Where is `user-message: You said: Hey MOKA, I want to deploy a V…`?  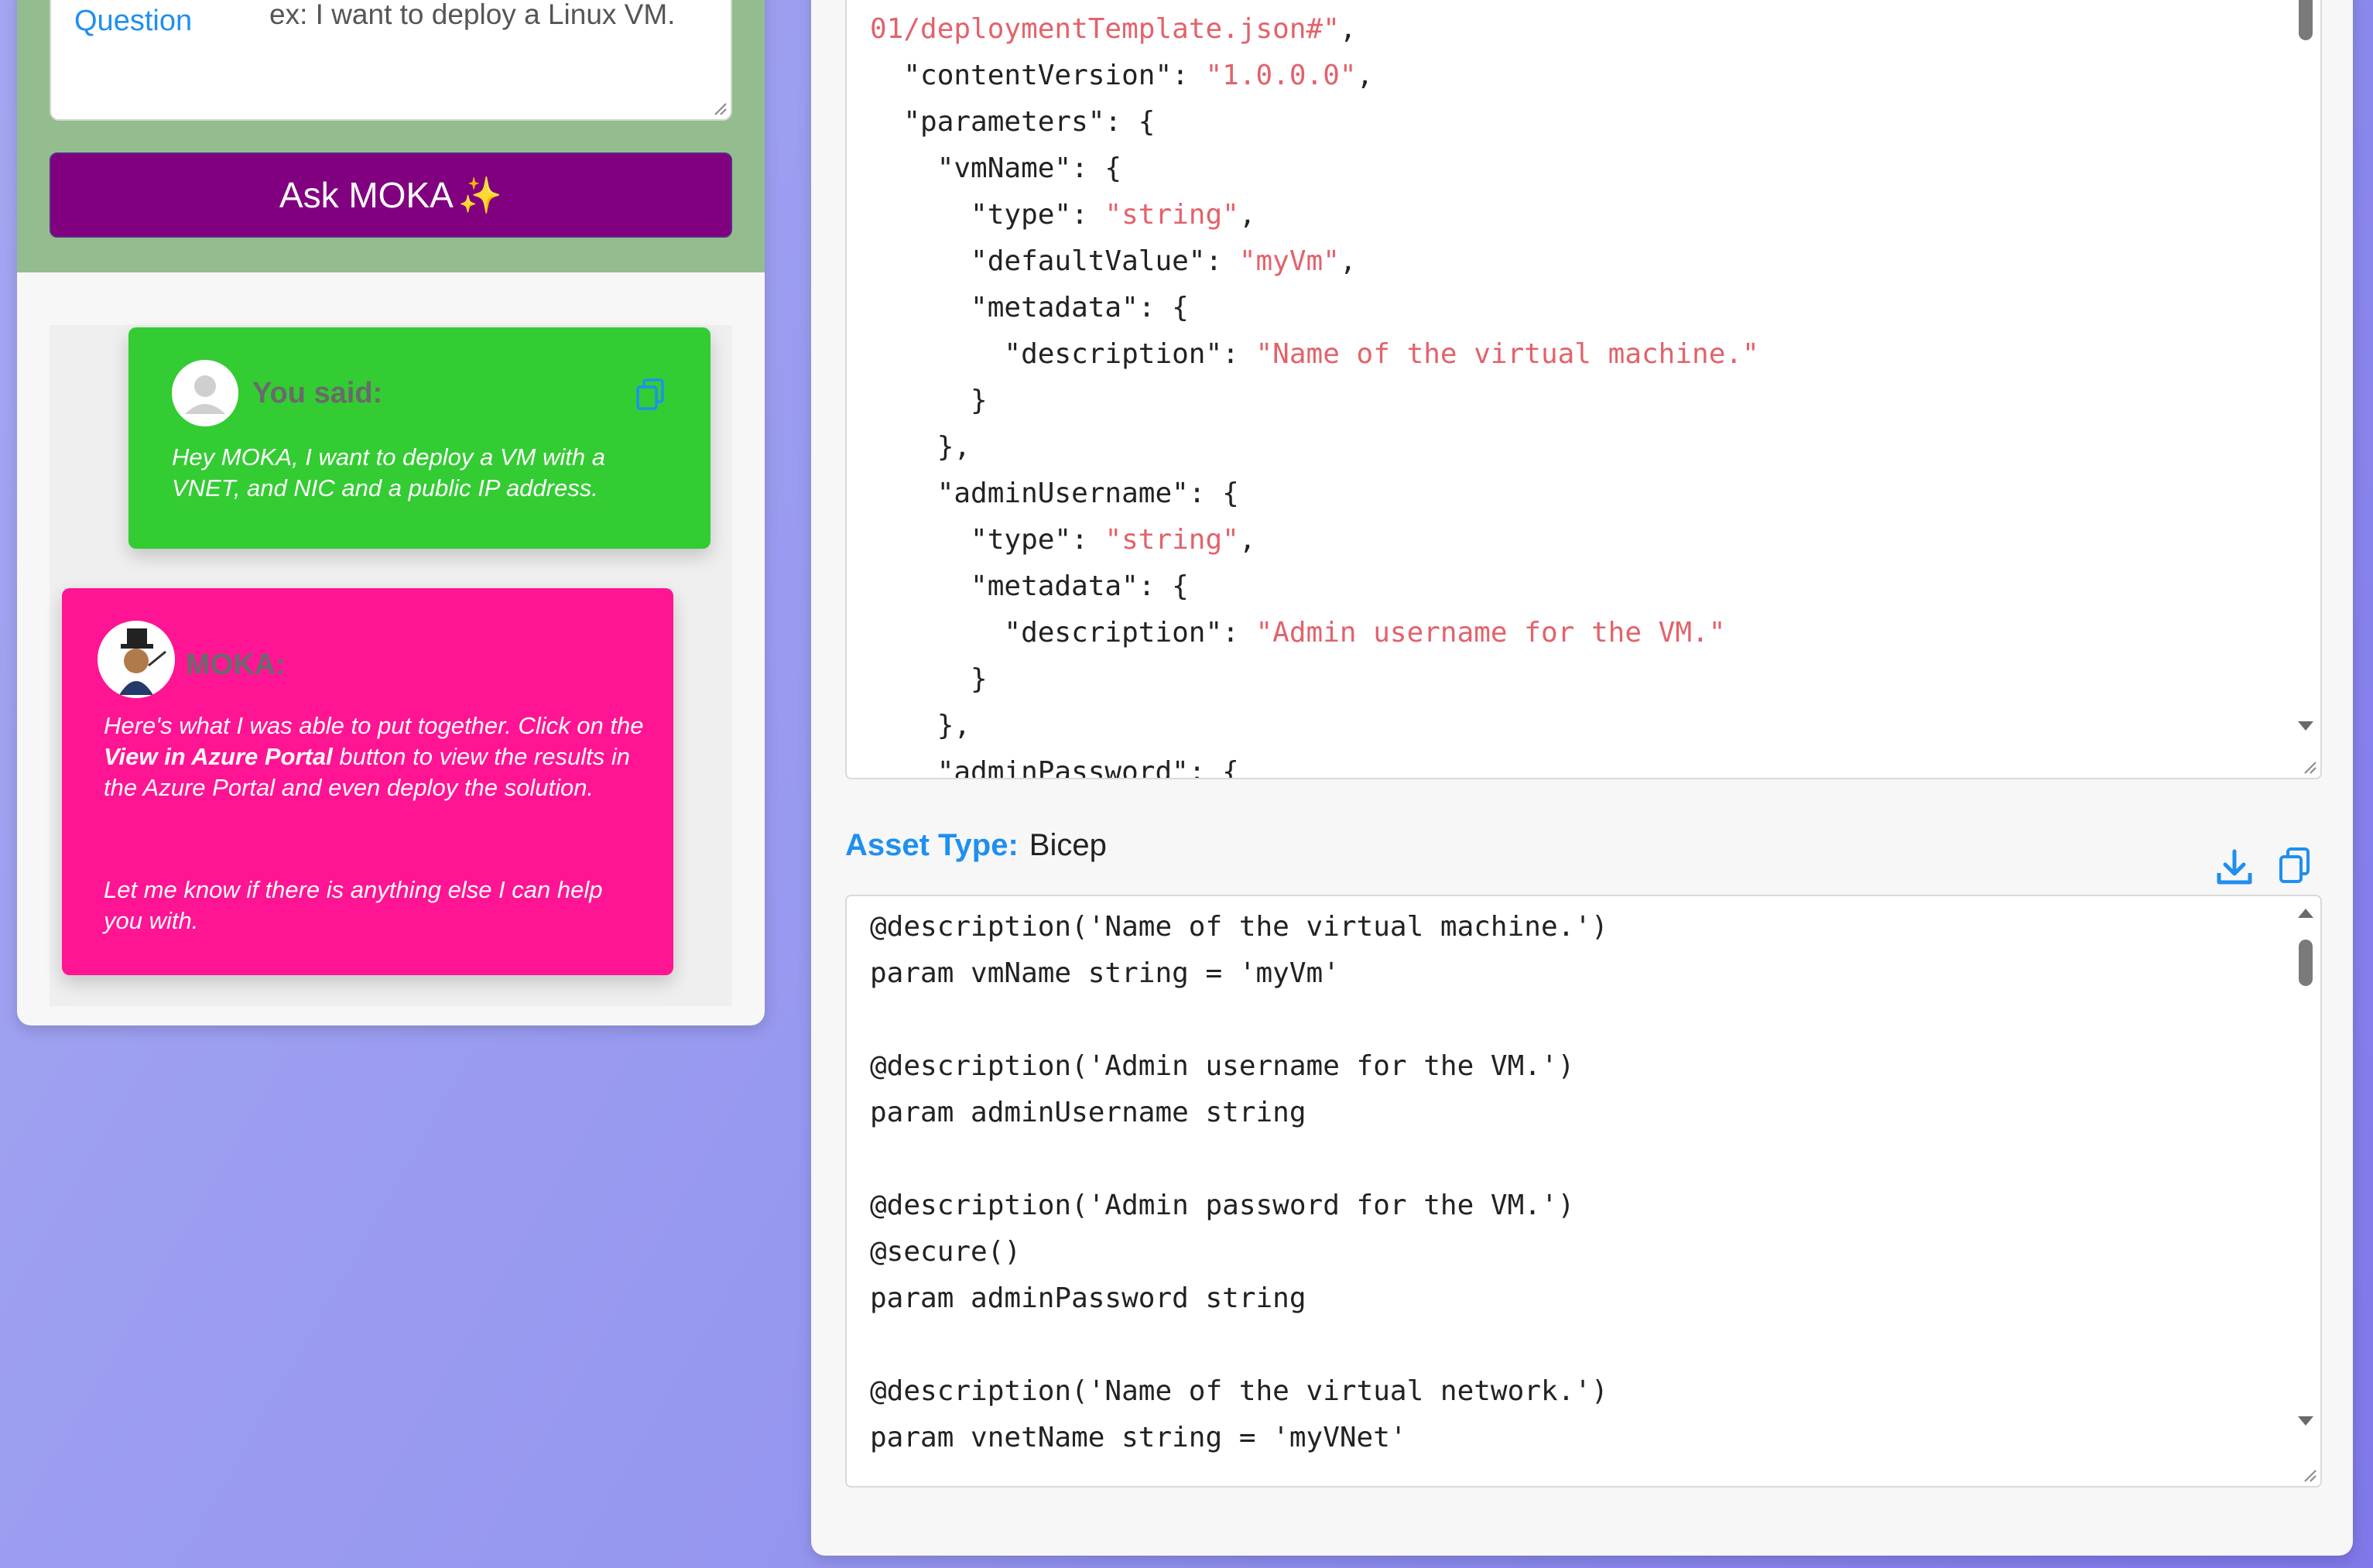
user-message: You said: Hey MOKA, I want to deploy a V… is located at coordinates (419, 438).